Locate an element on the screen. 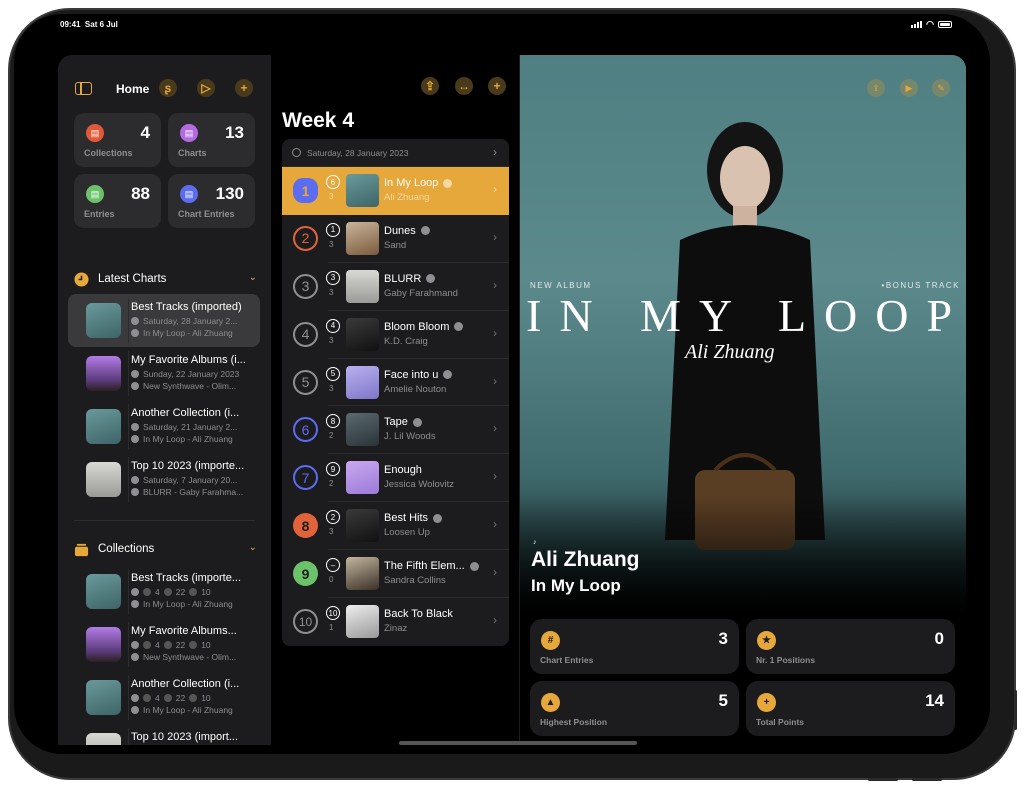 The width and height of the screenshot is (1024, 788). clock-icon is located at coordinates (81, 279).